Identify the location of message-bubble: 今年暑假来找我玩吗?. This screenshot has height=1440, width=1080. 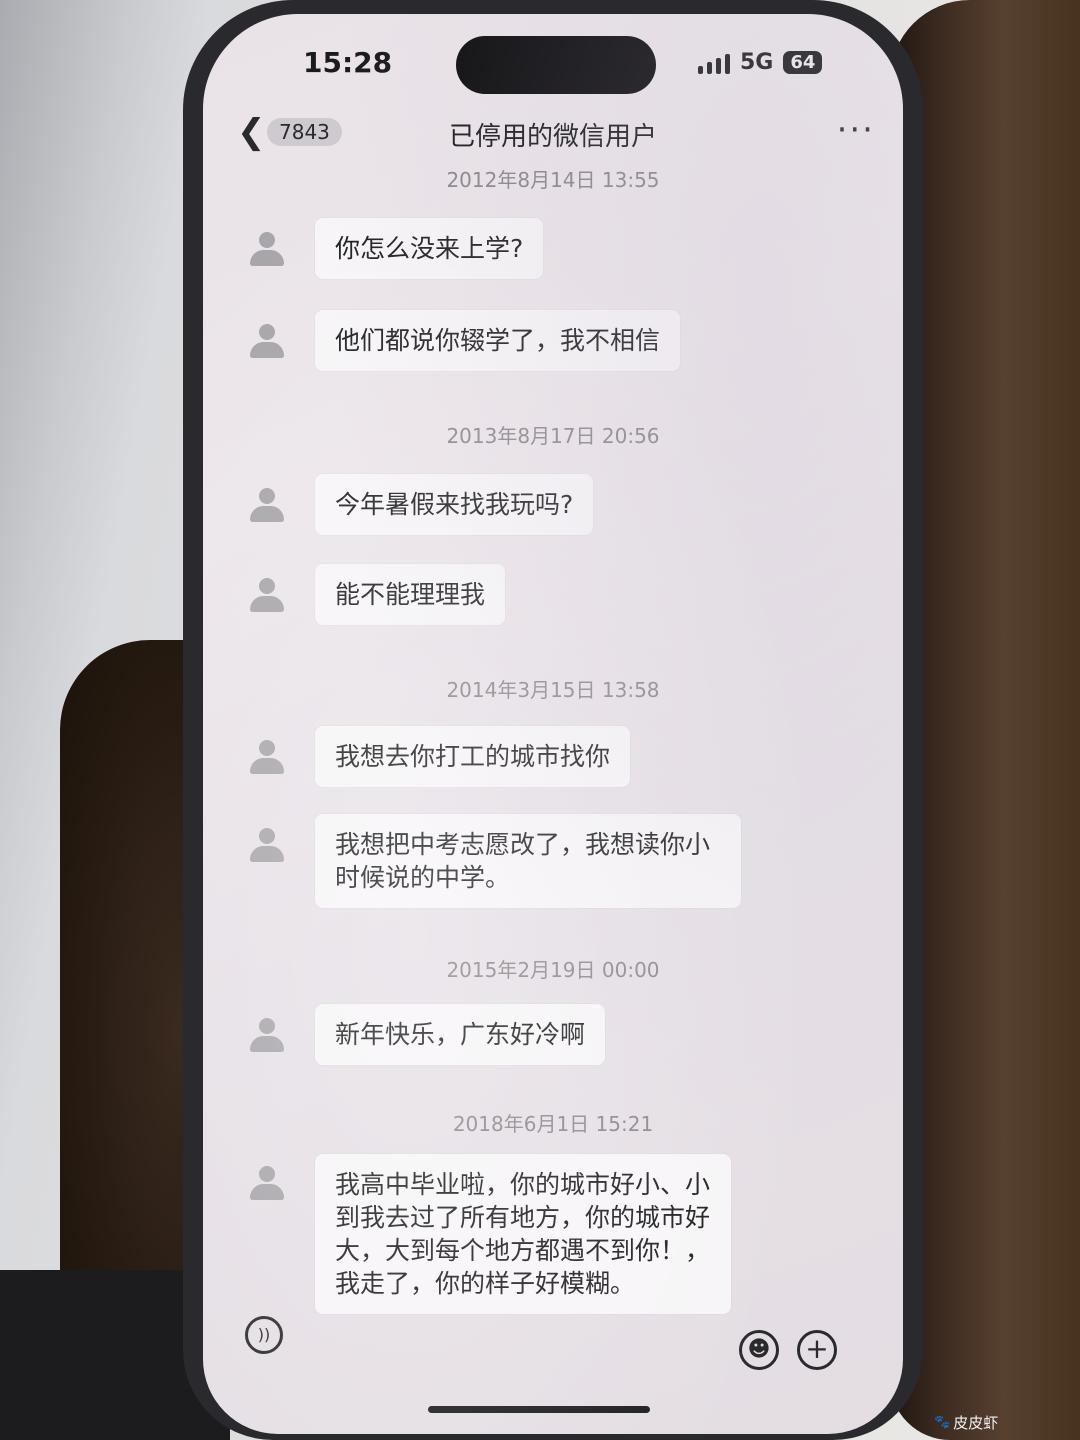
(454, 504).